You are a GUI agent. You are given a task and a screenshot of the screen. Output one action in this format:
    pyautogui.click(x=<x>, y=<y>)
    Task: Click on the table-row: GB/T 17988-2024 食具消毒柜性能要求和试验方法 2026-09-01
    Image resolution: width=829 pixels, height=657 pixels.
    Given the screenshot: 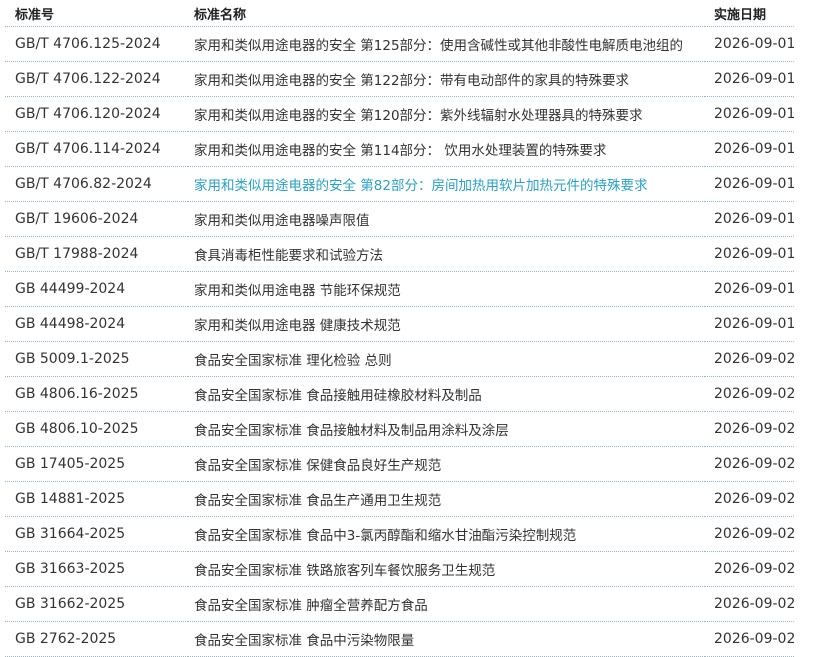 What is the action you would take?
    pyautogui.click(x=399, y=254)
    